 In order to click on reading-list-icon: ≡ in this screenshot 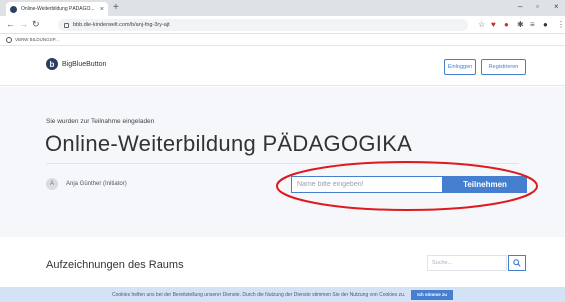, I will do `click(532, 25)`.